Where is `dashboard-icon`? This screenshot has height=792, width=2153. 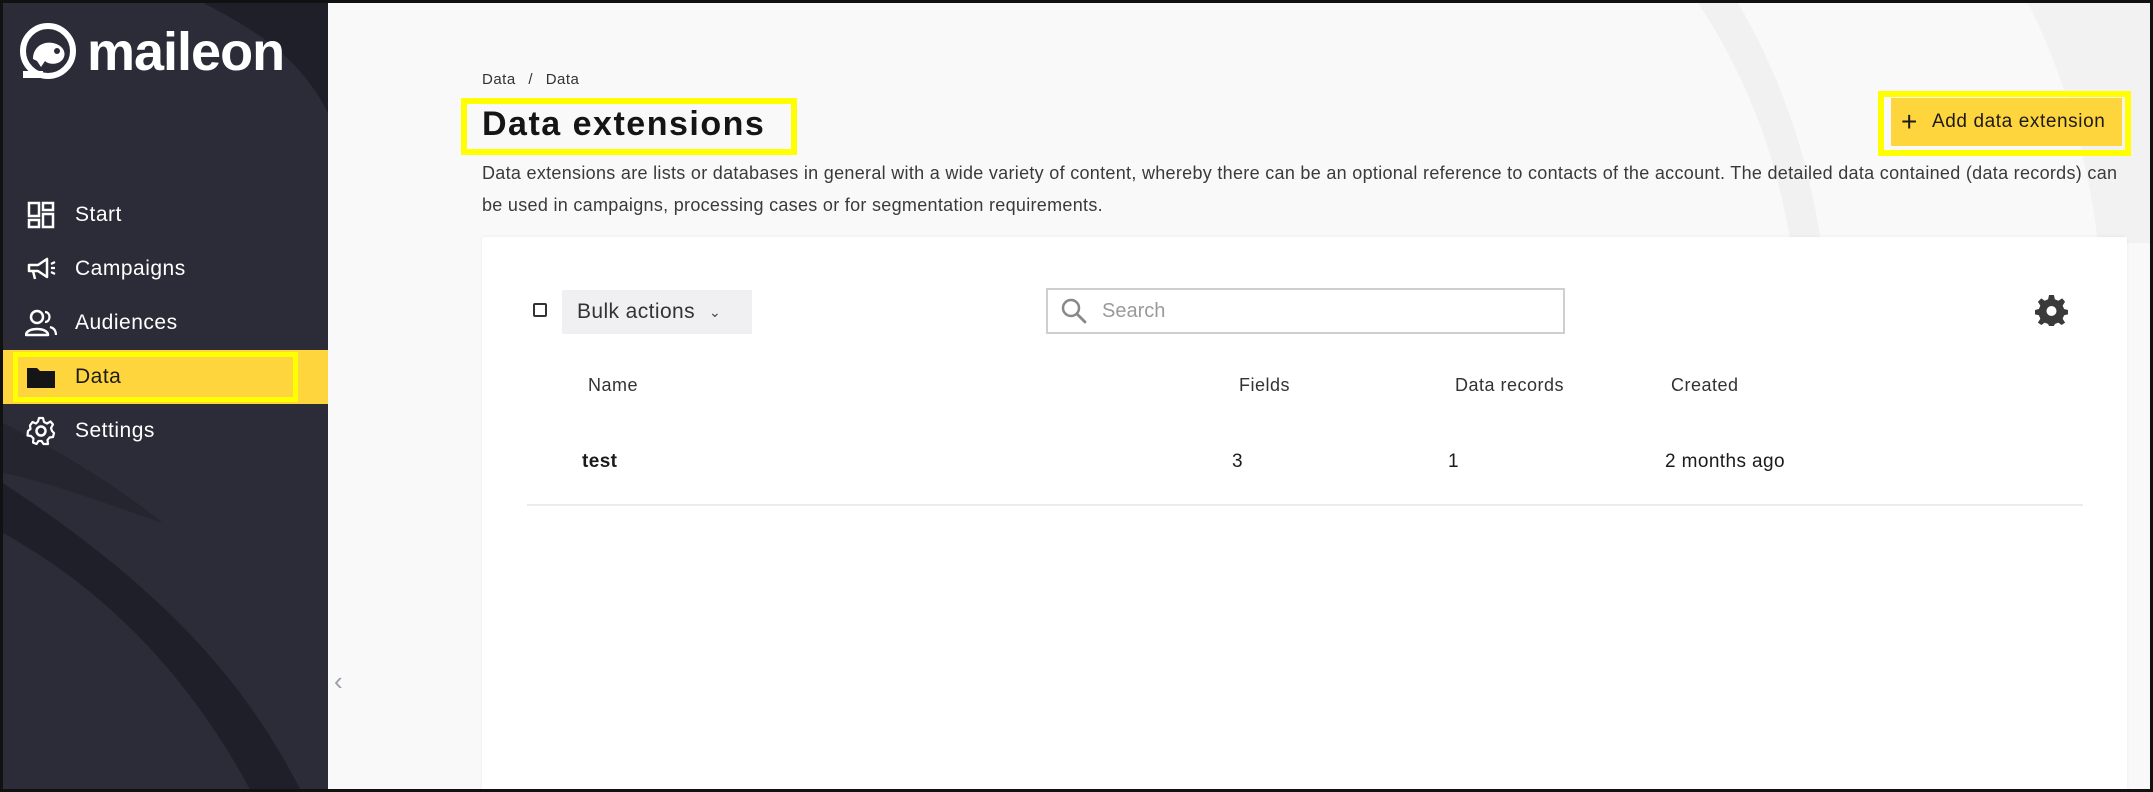 dashboard-icon is located at coordinates (41, 215).